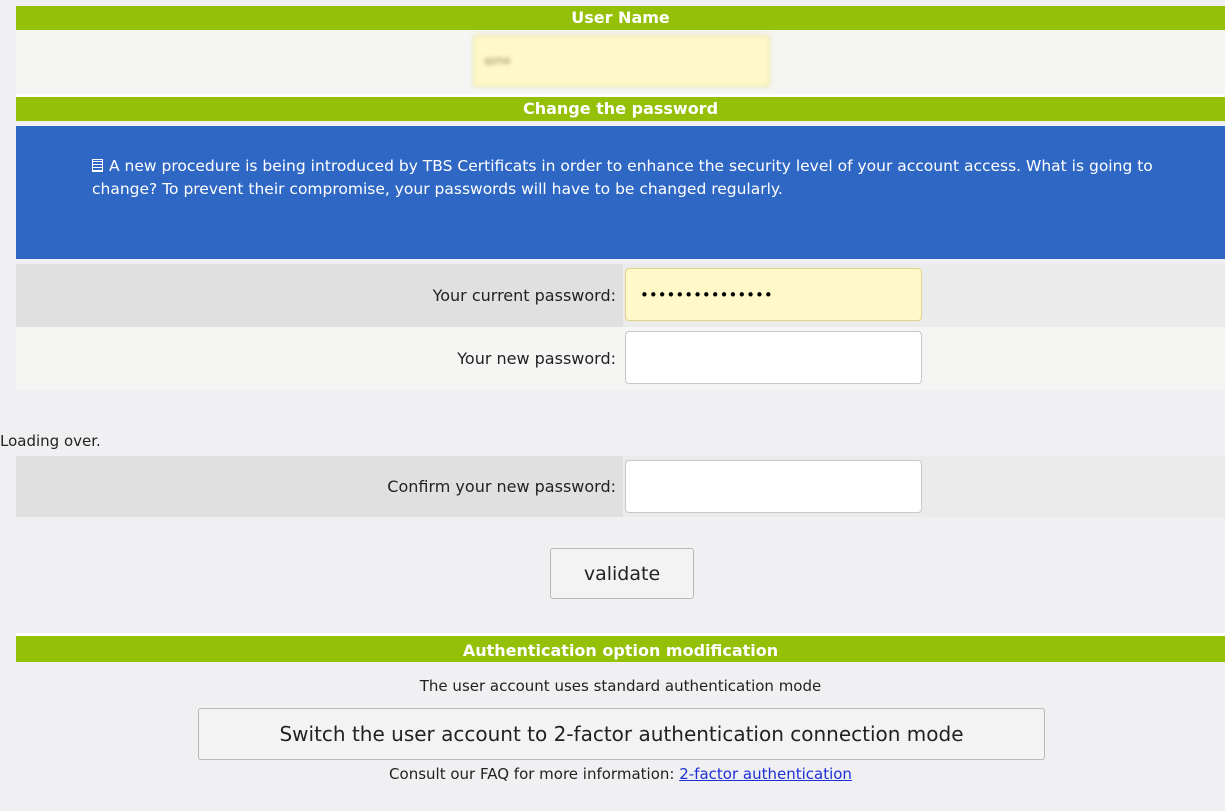  Describe the element at coordinates (620, 358) in the screenshot. I see `new-password-row: Your new password:` at that location.